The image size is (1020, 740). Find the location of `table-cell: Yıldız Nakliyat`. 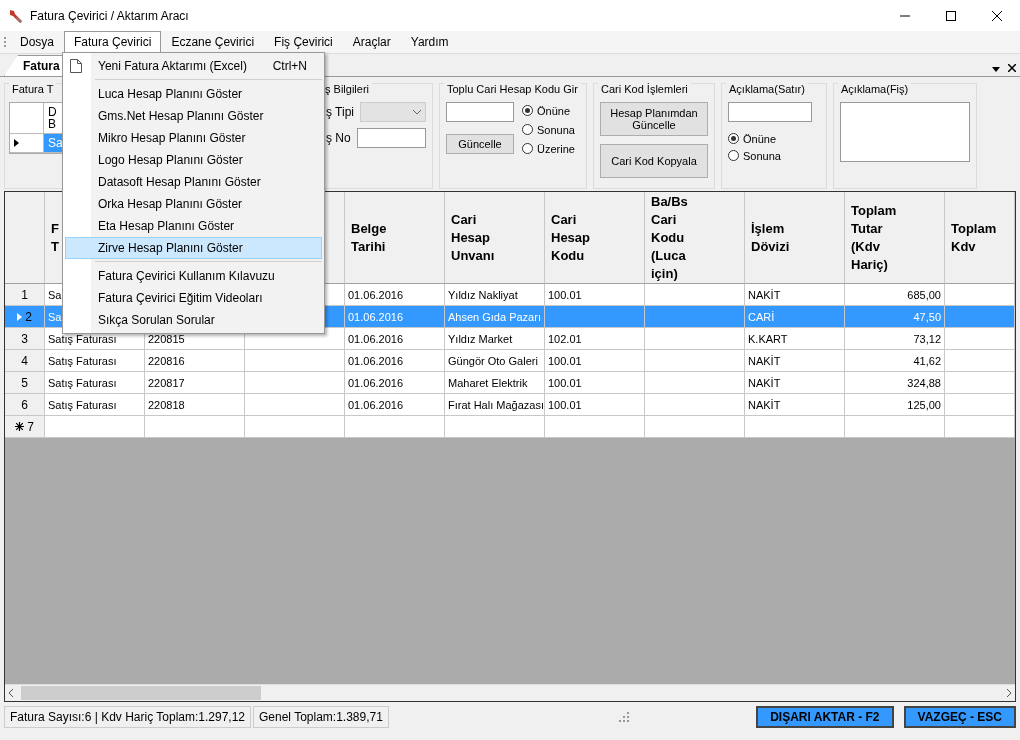

table-cell: Yıldız Nakliyat is located at coordinates (495, 295).